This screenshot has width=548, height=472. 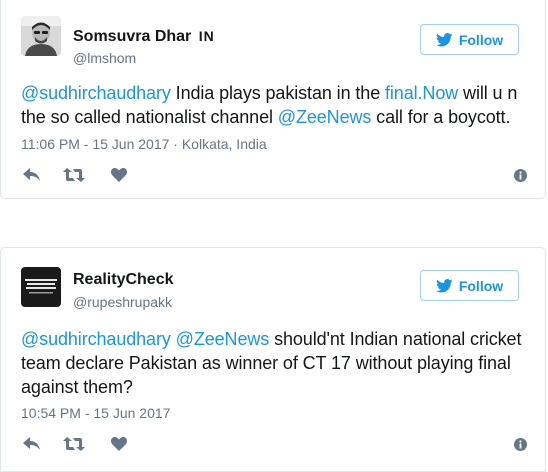 I want to click on avatar-photo-icon, so click(x=41, y=36).